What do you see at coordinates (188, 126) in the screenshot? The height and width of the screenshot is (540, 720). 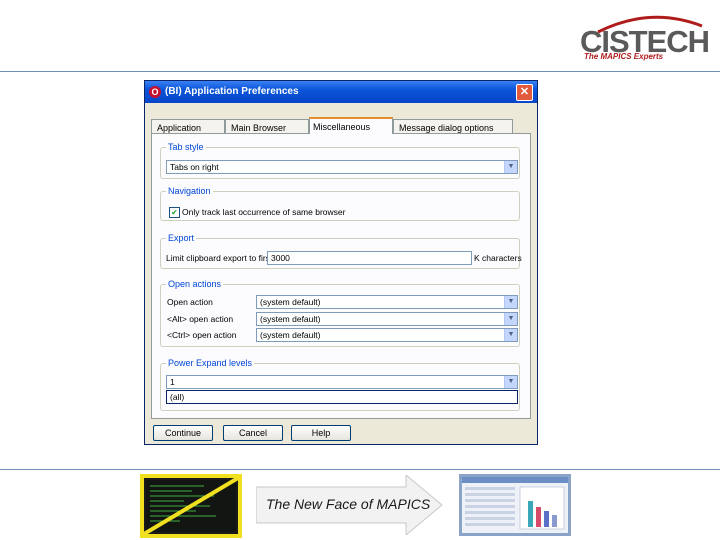 I see `tab-application: Application` at bounding box center [188, 126].